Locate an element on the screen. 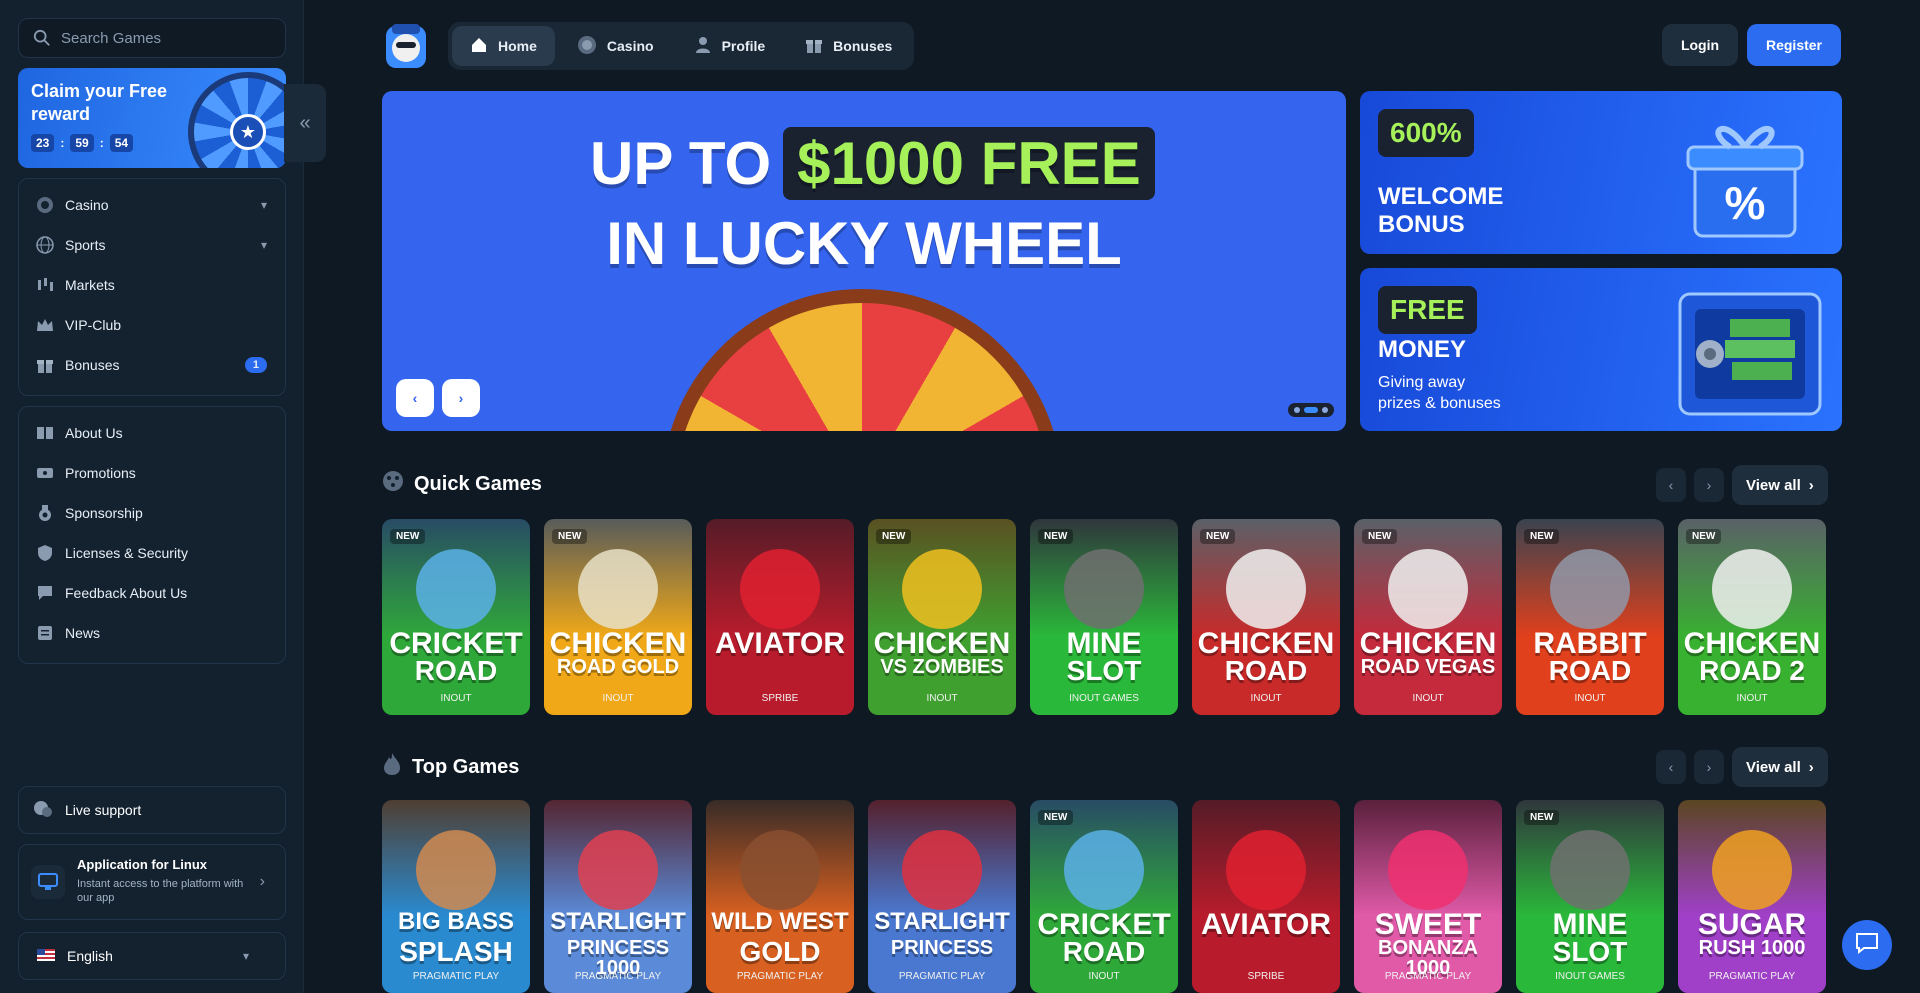 The image size is (1920, 993). claim-reward-banner: Claim your Free reward 23 : 59 : 54 ★ is located at coordinates (152, 118).